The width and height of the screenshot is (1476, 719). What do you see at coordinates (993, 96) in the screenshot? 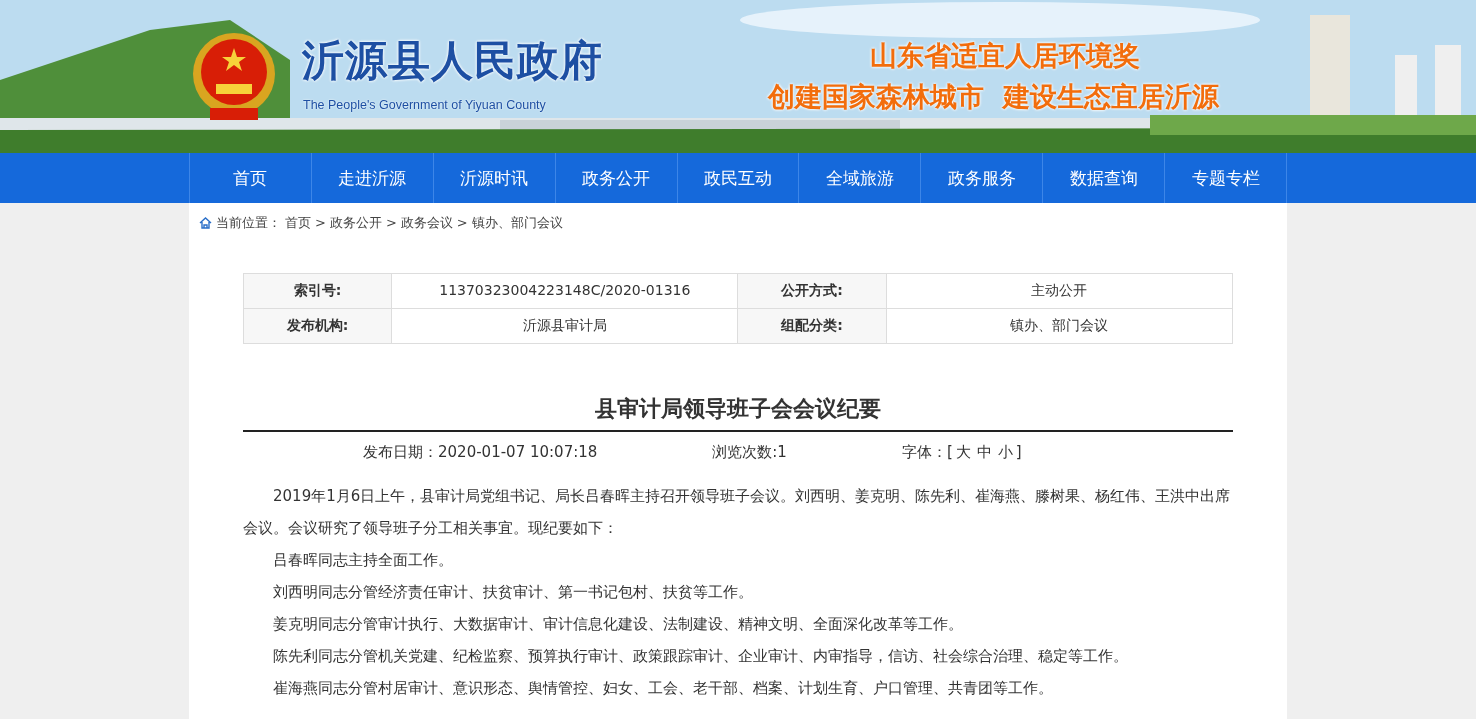
I see `slogan: 创建国家森林城市 建设生态宜居沂源` at bounding box center [993, 96].